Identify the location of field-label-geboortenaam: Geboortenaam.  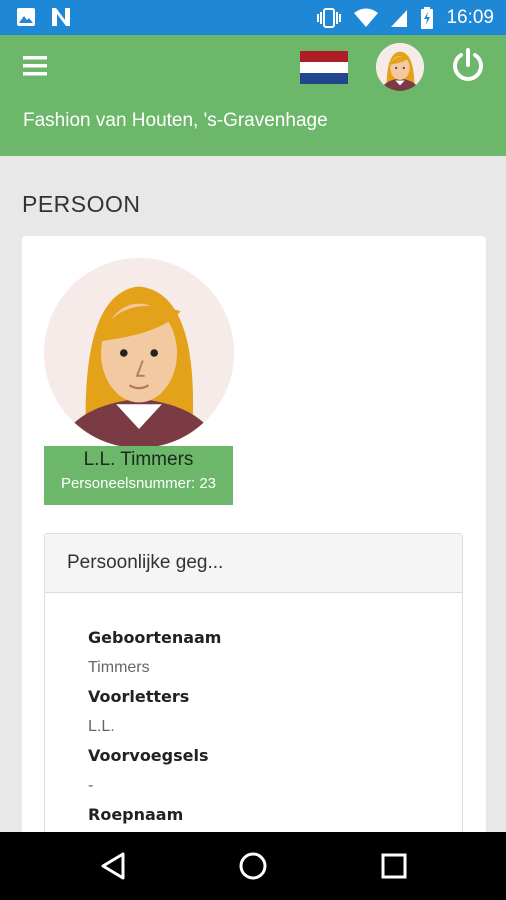
(155, 637).